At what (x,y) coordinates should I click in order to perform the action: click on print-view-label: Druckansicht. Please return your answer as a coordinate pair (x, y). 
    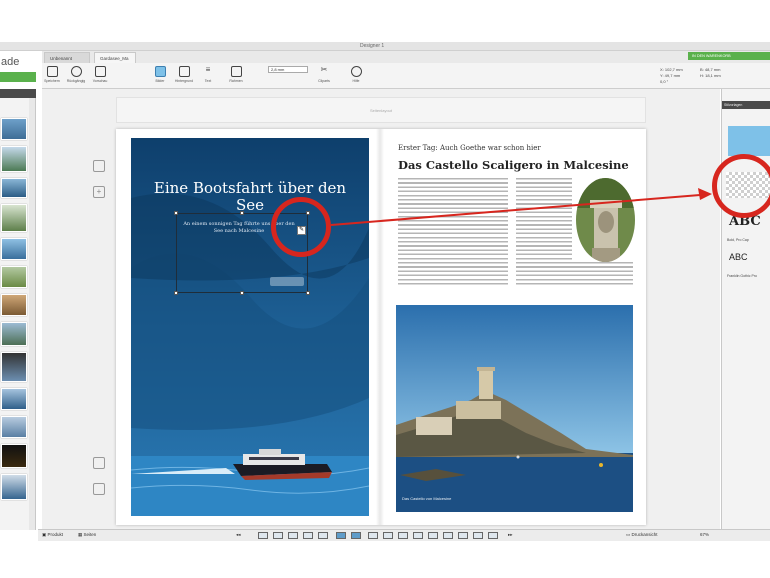
    Looking at the image, I should click on (644, 534).